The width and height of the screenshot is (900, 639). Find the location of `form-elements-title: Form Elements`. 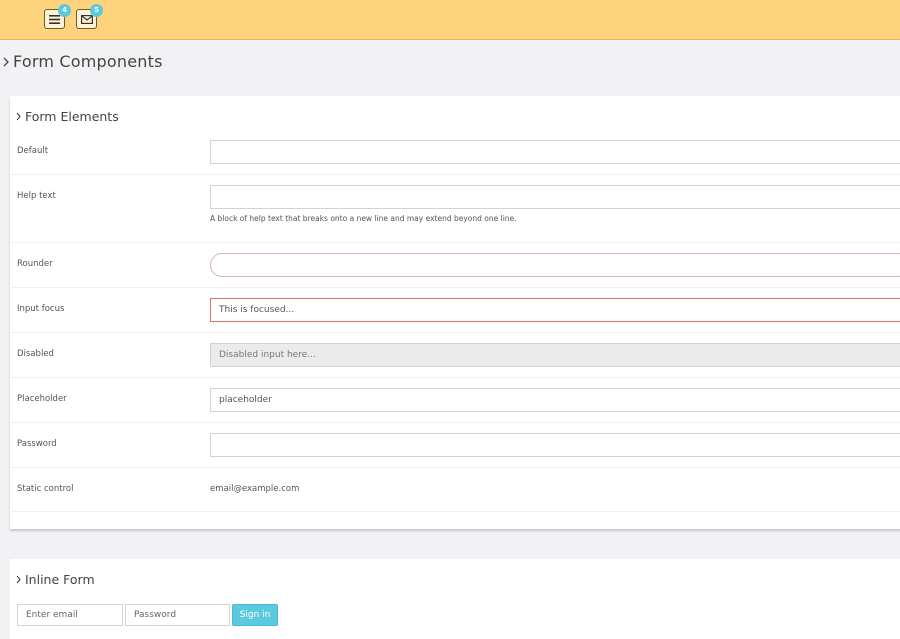

form-elements-title: Form Elements is located at coordinates (67, 116).